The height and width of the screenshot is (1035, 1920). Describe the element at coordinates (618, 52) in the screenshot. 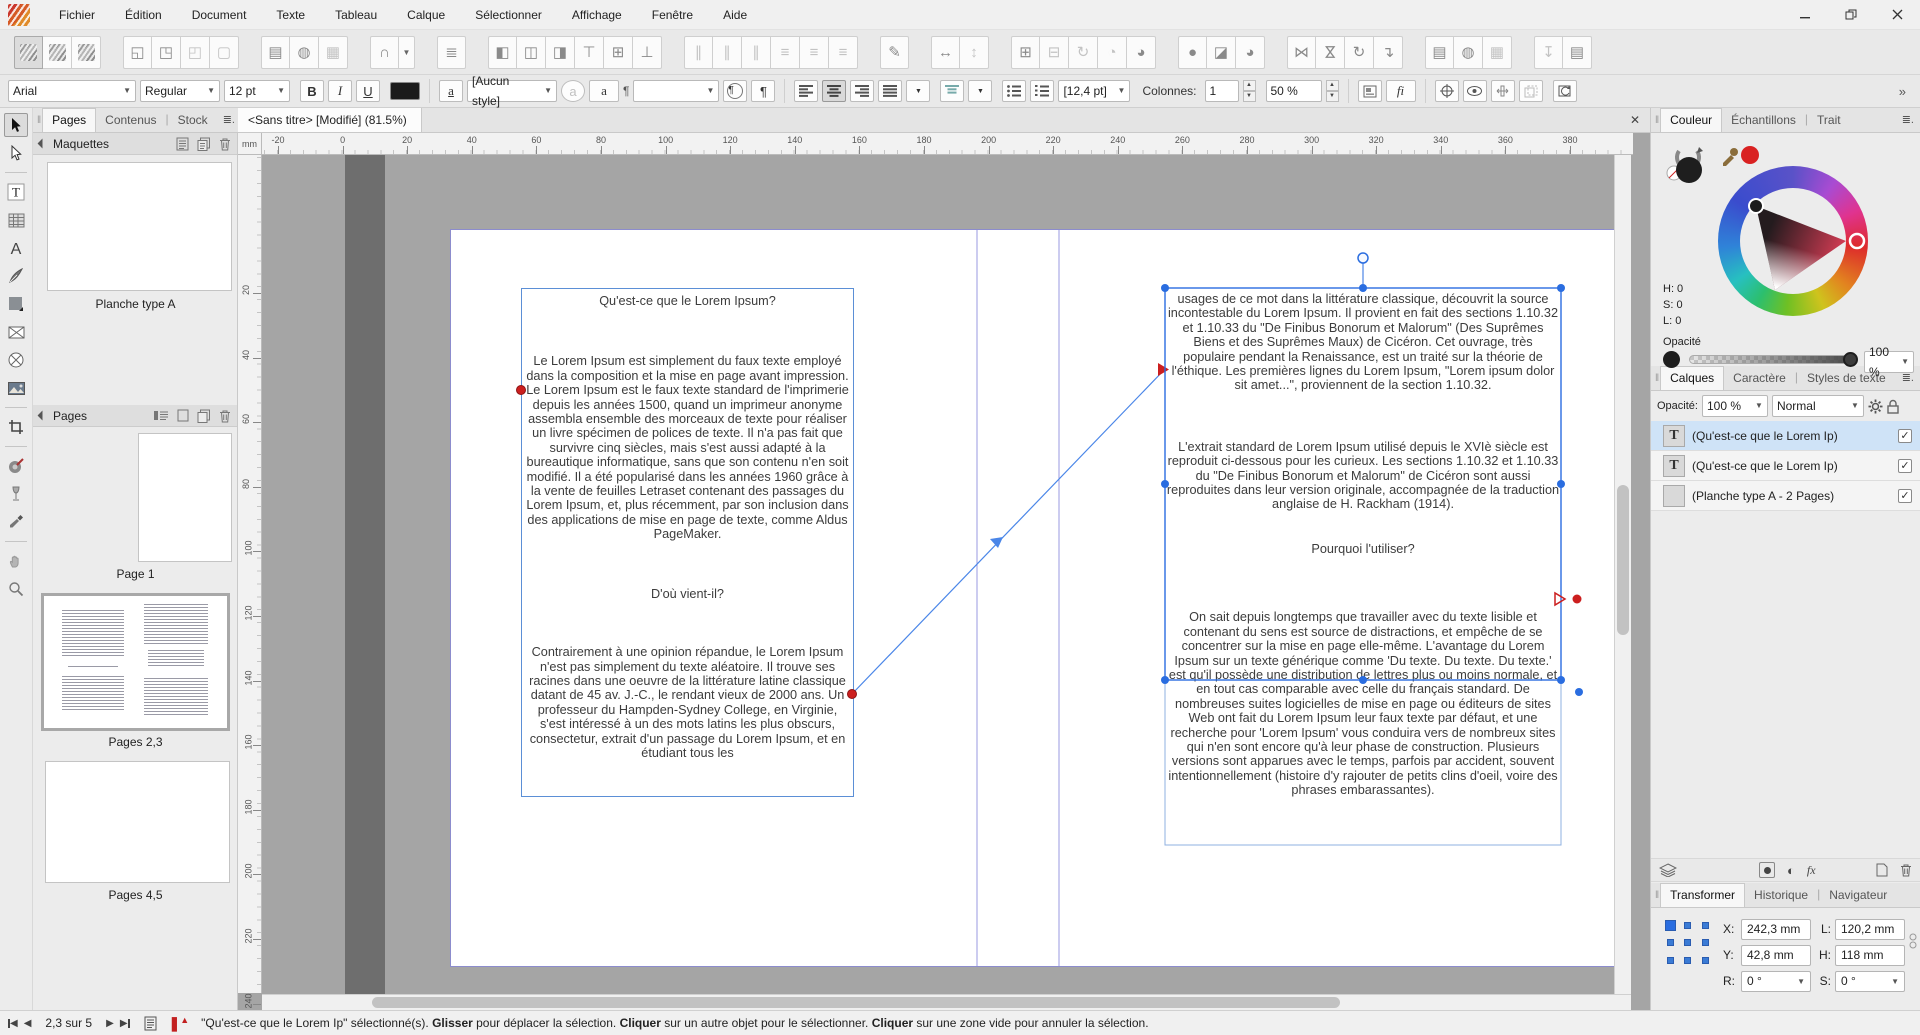

I see `align-centers-vertical-button: ⊞` at that location.